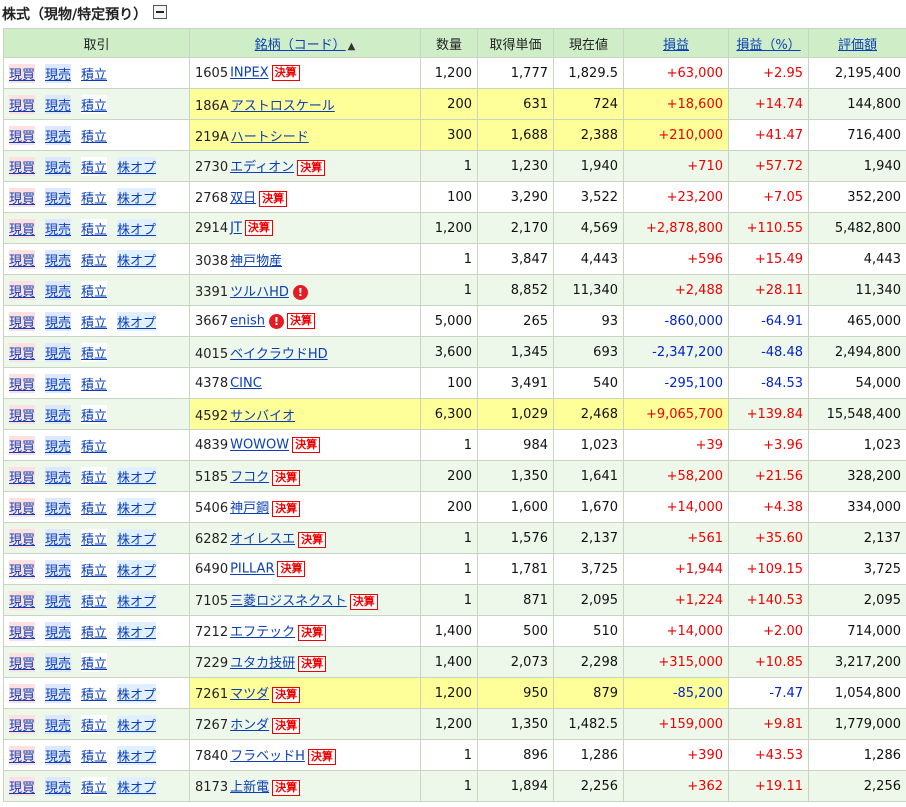 This screenshot has width=906, height=807. I want to click on stock-name-link: INPEX, so click(249, 73).